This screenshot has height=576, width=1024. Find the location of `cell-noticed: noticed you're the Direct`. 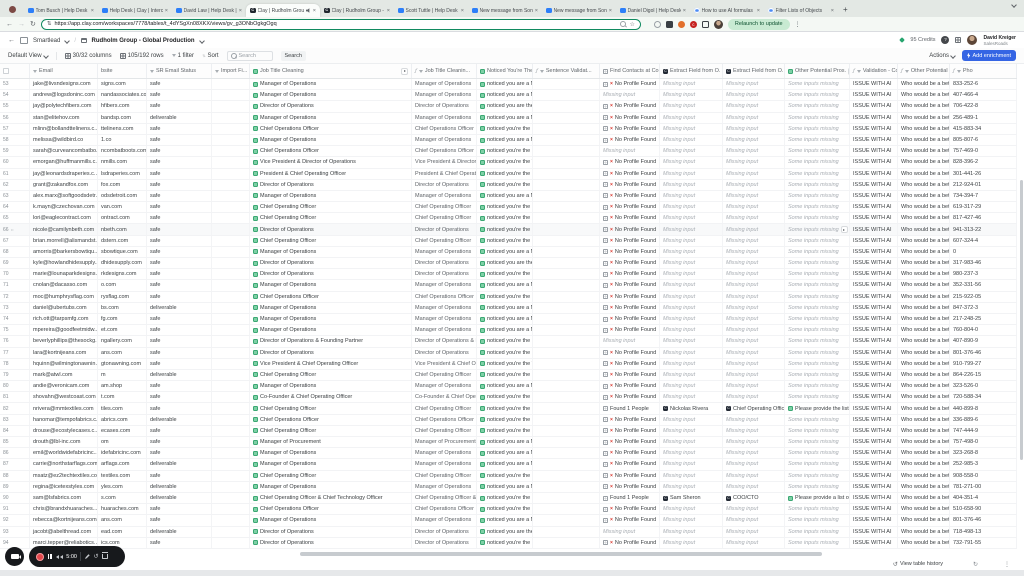

cell-noticed: noticed you're the Direct is located at coordinates (505, 352).